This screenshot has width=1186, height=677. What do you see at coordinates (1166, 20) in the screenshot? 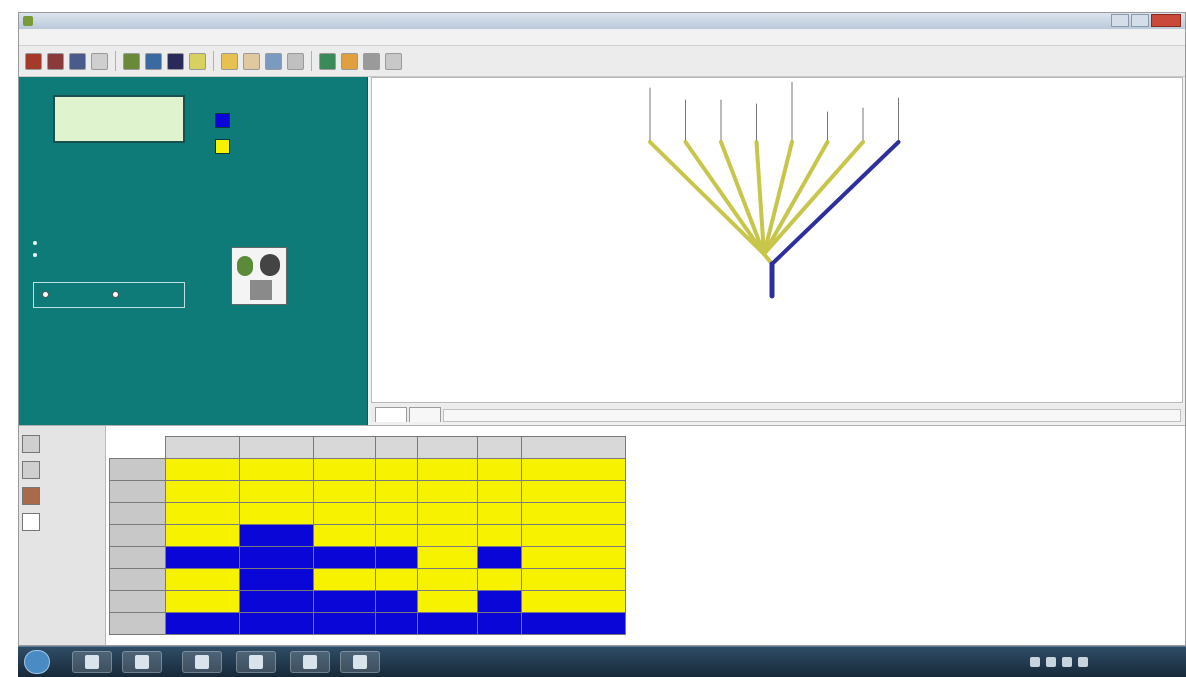
I see `close-button` at bounding box center [1166, 20].